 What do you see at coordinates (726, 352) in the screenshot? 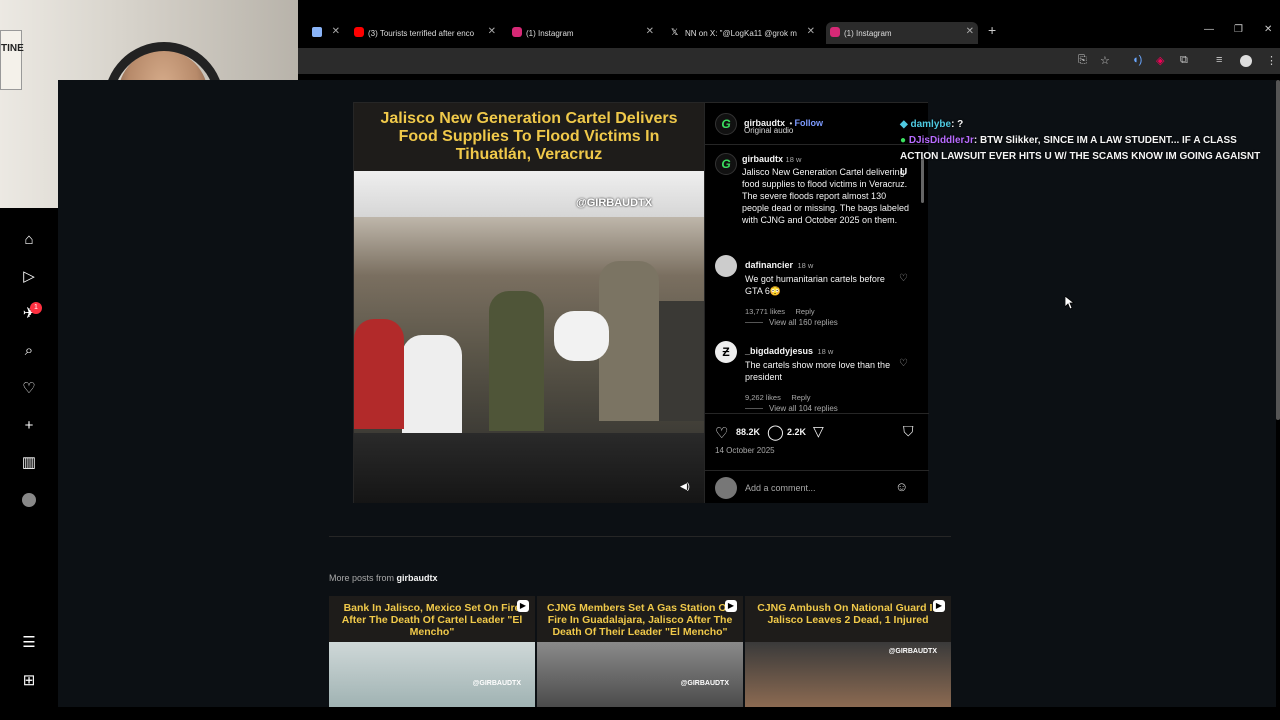
I see `comment-avatar: Ƶ` at bounding box center [726, 352].